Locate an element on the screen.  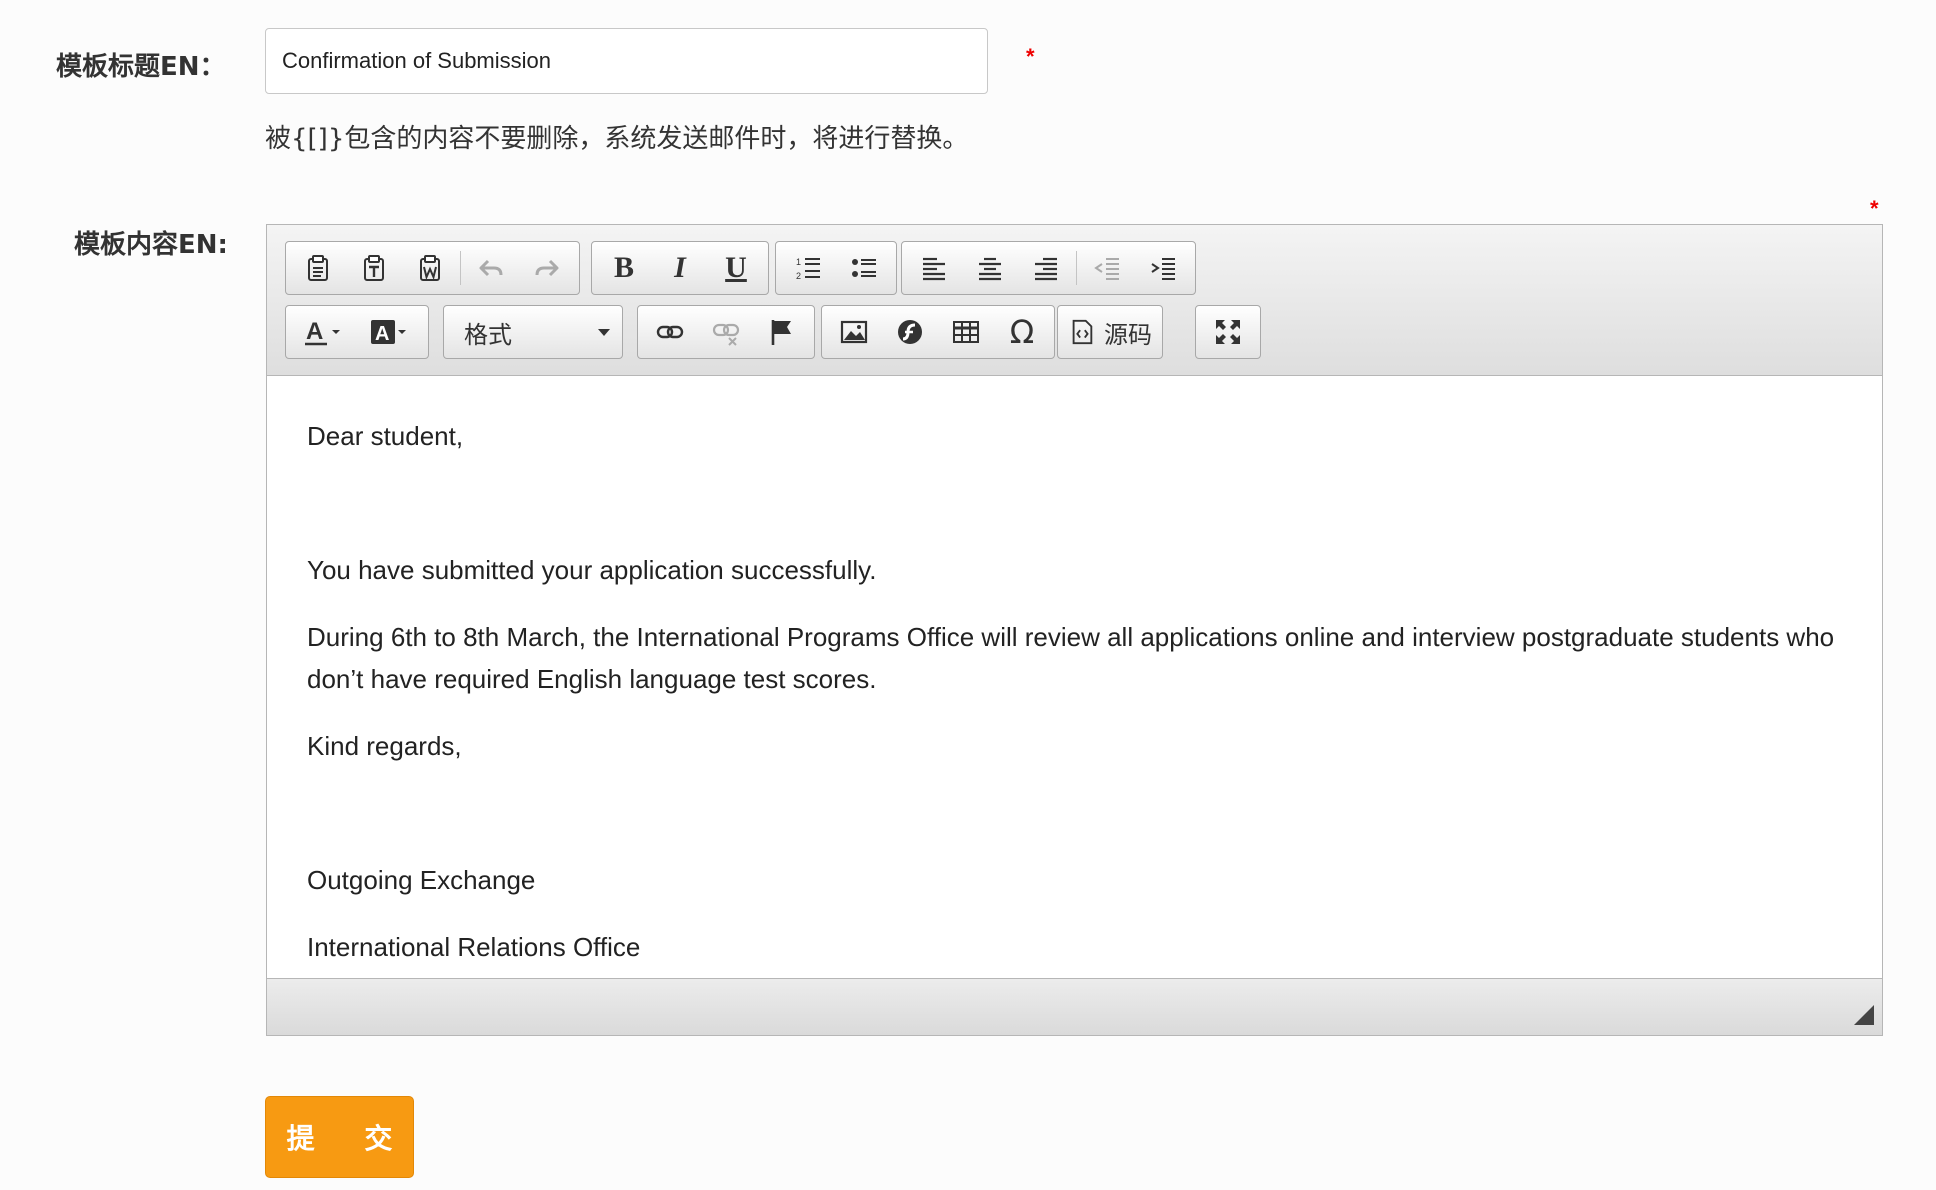
submit-button: 提 交 is located at coordinates (339, 1137).